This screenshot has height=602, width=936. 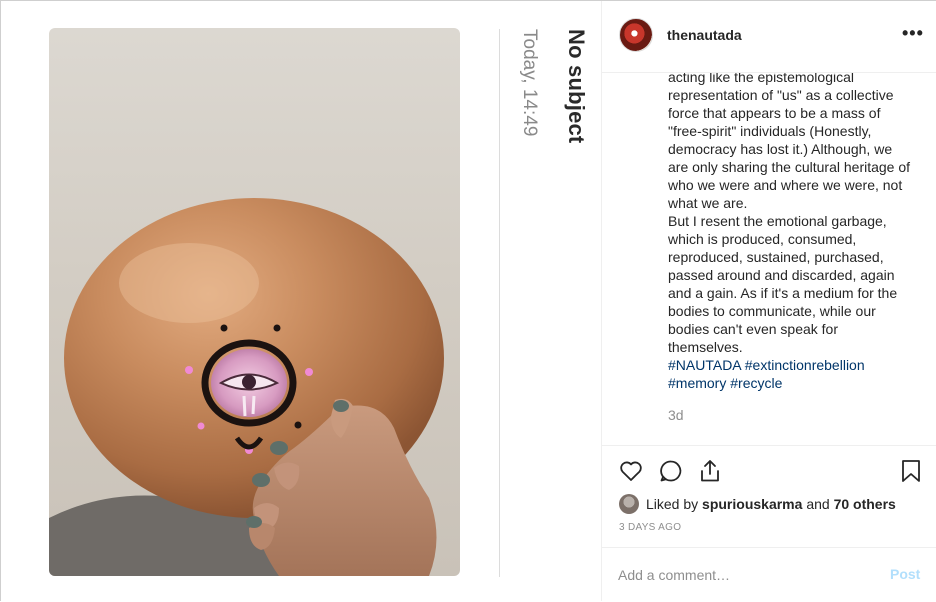 What do you see at coordinates (777, 221) in the screenshot?
I see `caption-line: But I resent the emotional garbage,` at bounding box center [777, 221].